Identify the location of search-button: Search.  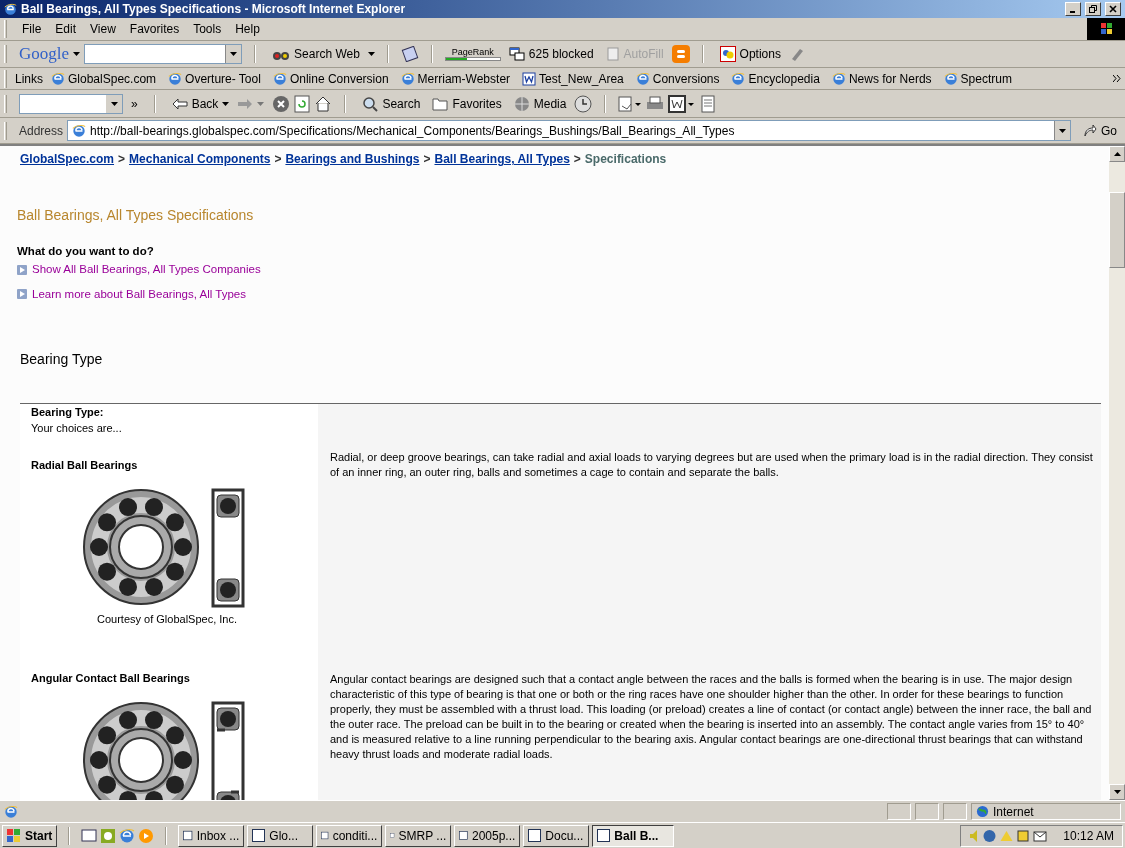
(391, 103).